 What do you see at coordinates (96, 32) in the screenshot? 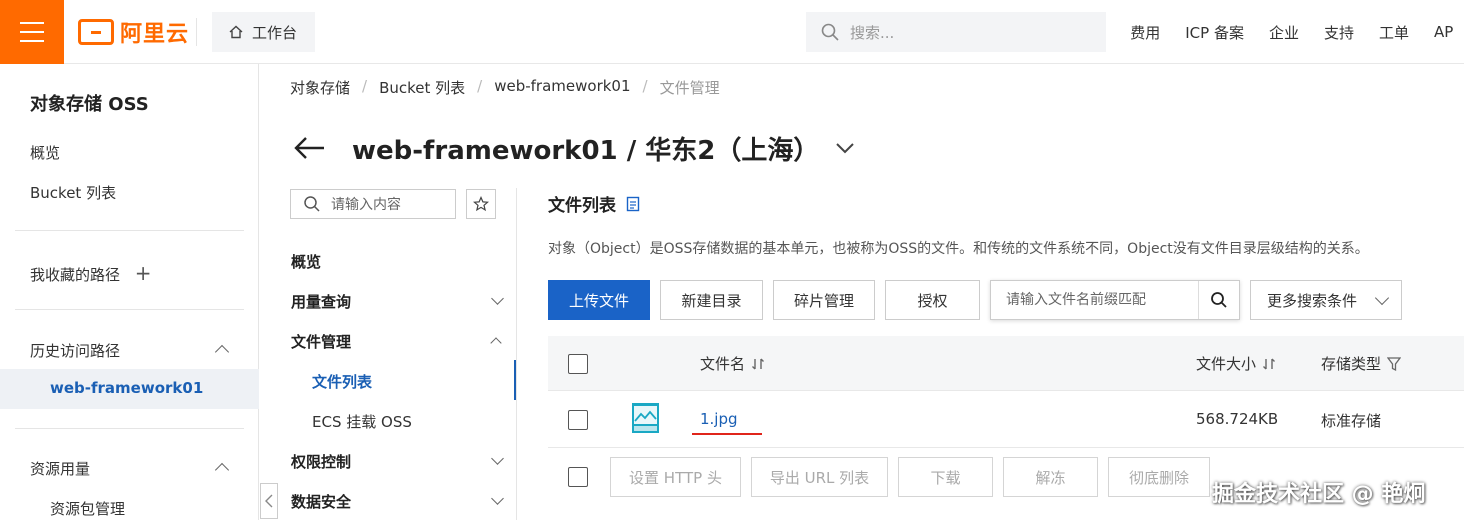
I see `aliyun-logo-icon` at bounding box center [96, 32].